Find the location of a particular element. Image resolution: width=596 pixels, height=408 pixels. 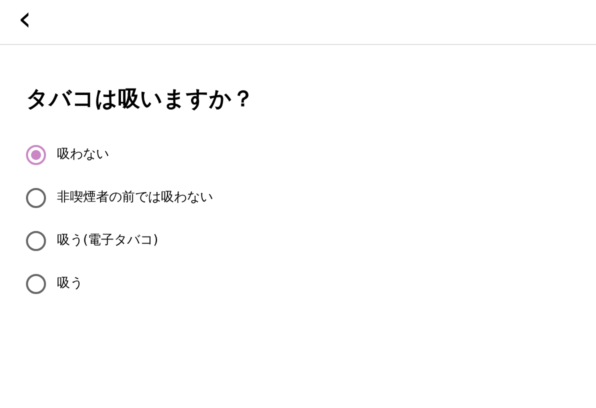

option-label: 吸う is located at coordinates (70, 284).